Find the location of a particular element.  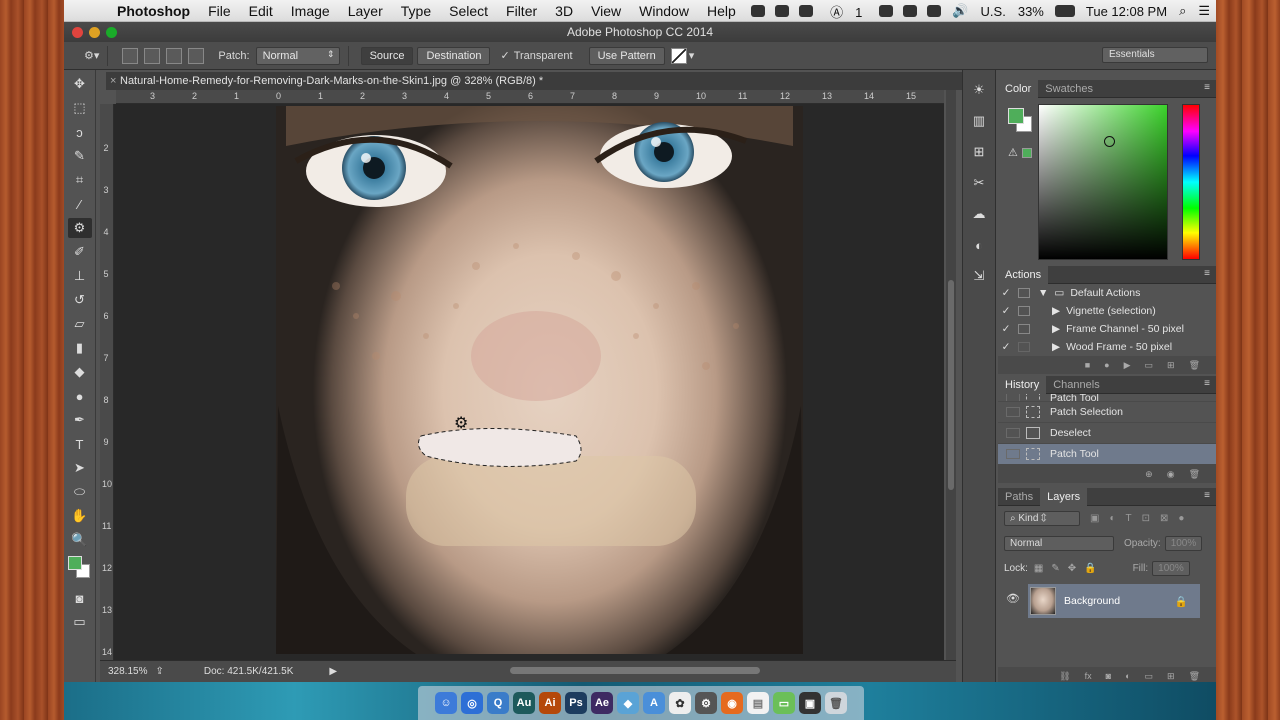

tab-actions: Actions is located at coordinates (1023, 274).